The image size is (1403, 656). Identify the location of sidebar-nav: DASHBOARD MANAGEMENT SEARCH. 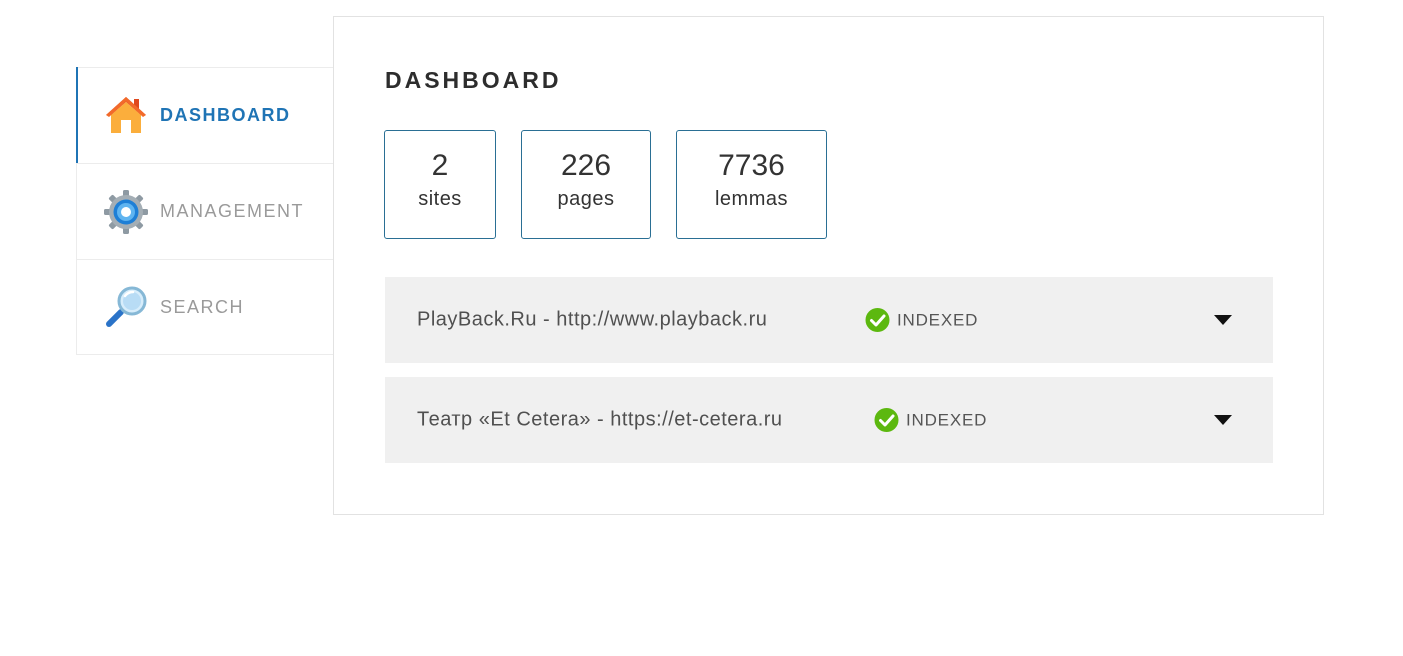
(204, 211).